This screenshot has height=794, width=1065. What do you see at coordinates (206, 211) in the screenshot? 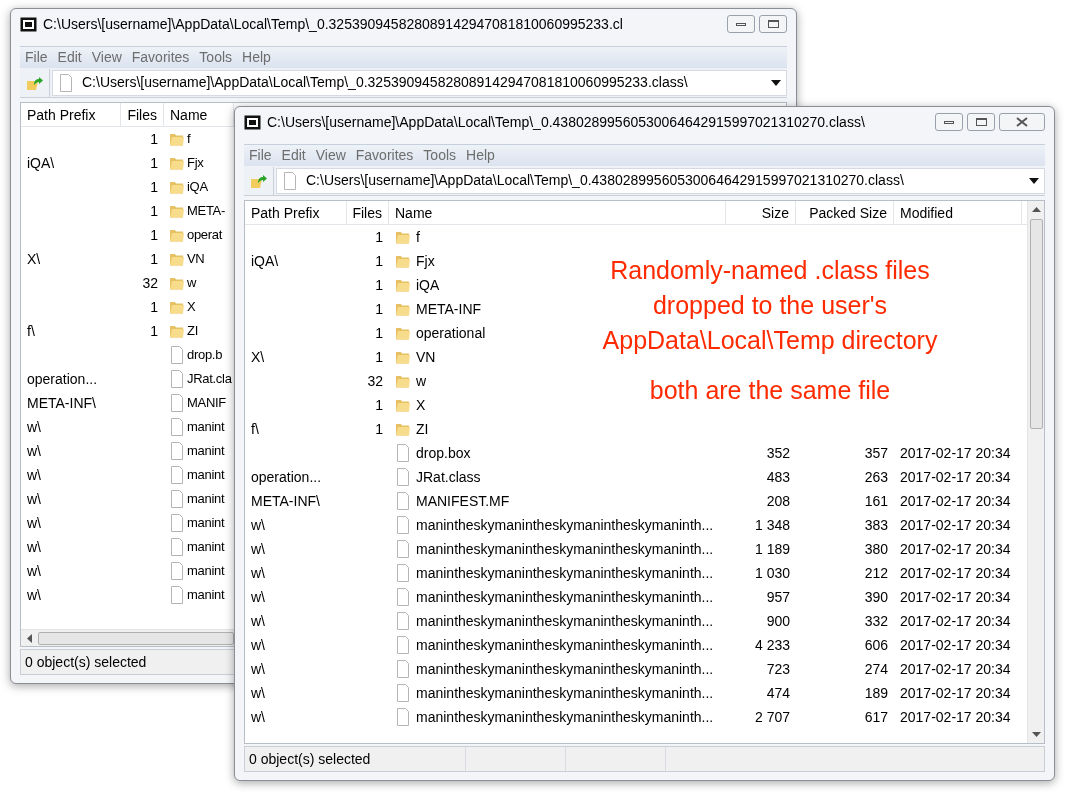
I see `file-name: META-` at bounding box center [206, 211].